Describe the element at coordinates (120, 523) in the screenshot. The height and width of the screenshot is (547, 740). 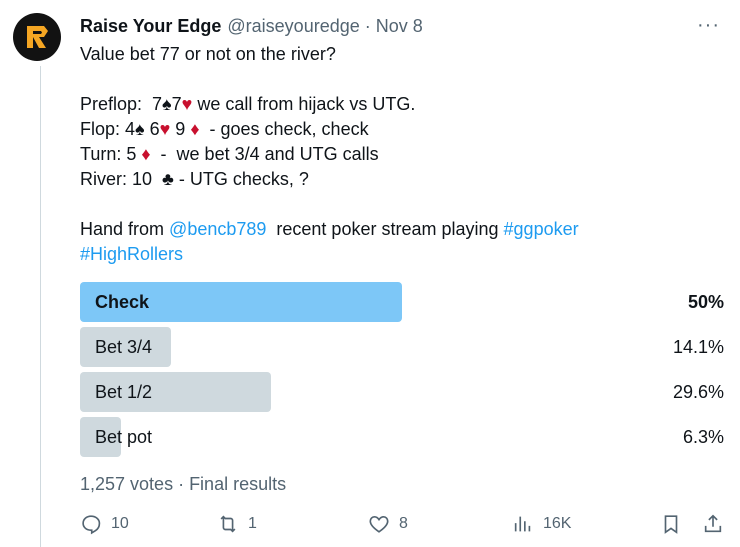
I see `reply-count: 10` at that location.